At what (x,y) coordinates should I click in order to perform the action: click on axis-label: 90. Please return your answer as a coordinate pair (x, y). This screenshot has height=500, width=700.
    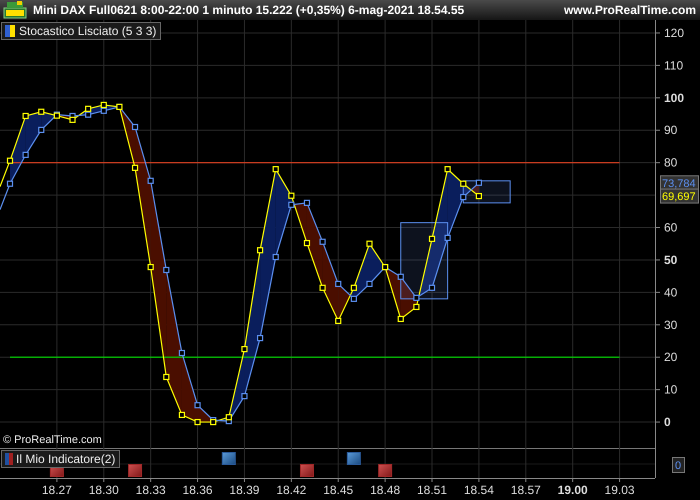
    Looking at the image, I should click on (671, 130).